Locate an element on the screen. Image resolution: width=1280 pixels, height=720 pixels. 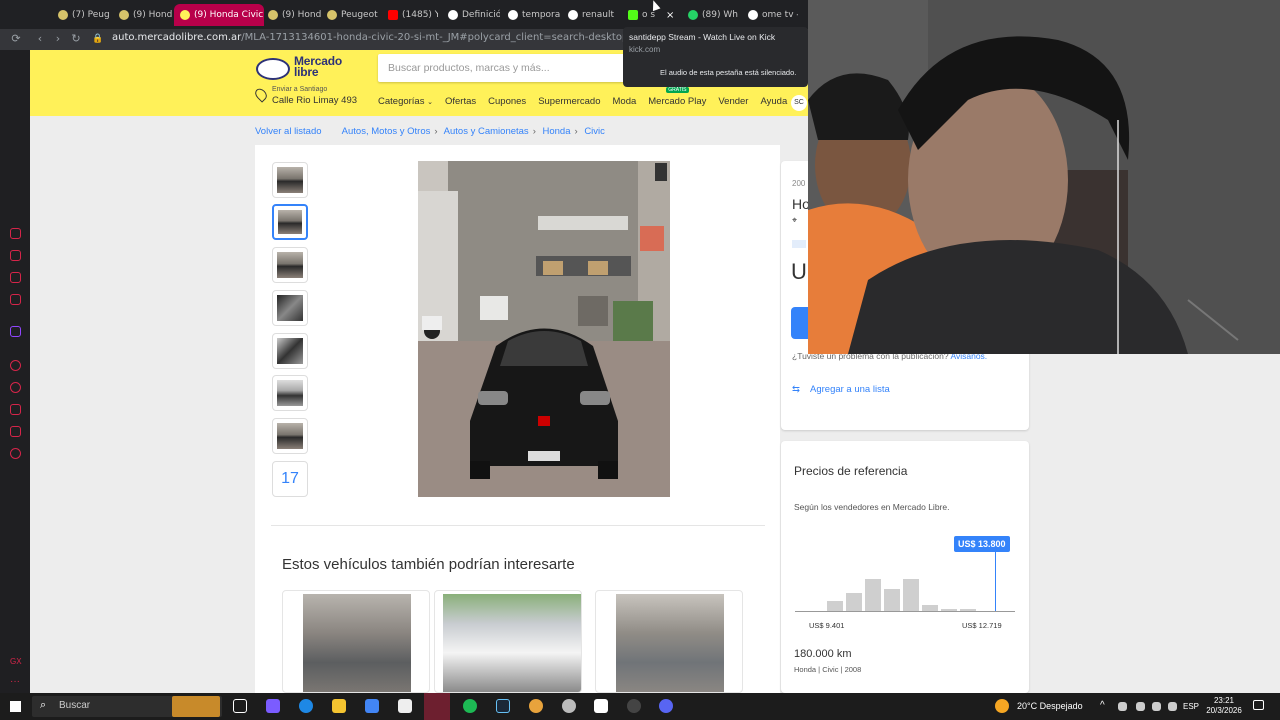
weather-text: 20°C Despejado is located at coordinates (1050, 706).